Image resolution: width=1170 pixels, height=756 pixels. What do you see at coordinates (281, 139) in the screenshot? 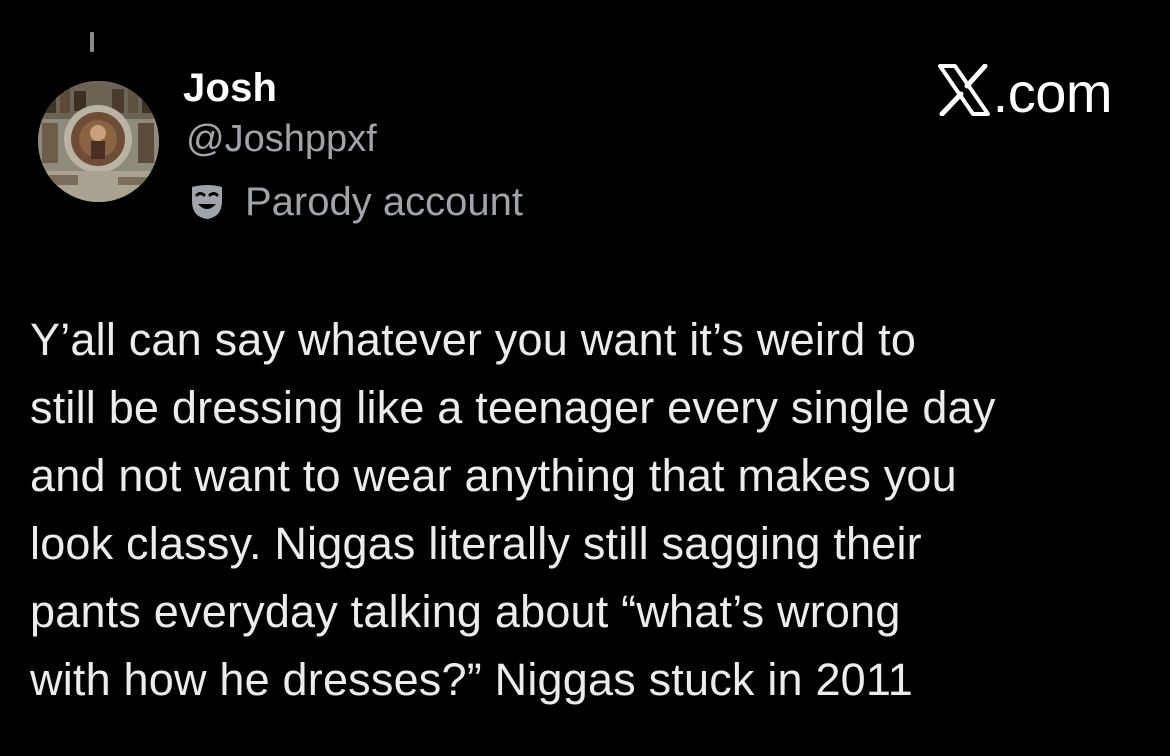
I see `author-handle: @Joshppxf` at bounding box center [281, 139].